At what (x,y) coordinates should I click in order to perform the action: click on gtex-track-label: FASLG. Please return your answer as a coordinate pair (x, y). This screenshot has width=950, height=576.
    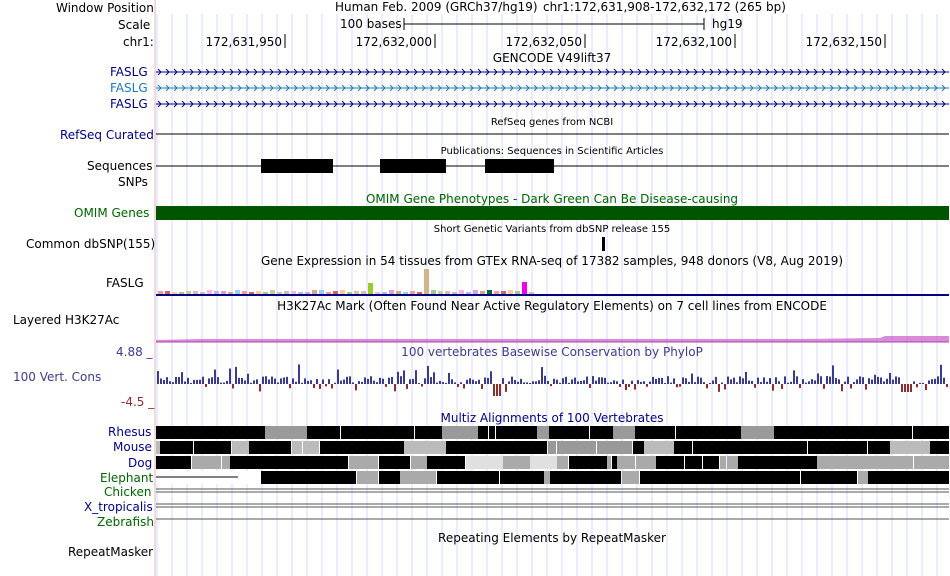
    Looking at the image, I should click on (125, 283).